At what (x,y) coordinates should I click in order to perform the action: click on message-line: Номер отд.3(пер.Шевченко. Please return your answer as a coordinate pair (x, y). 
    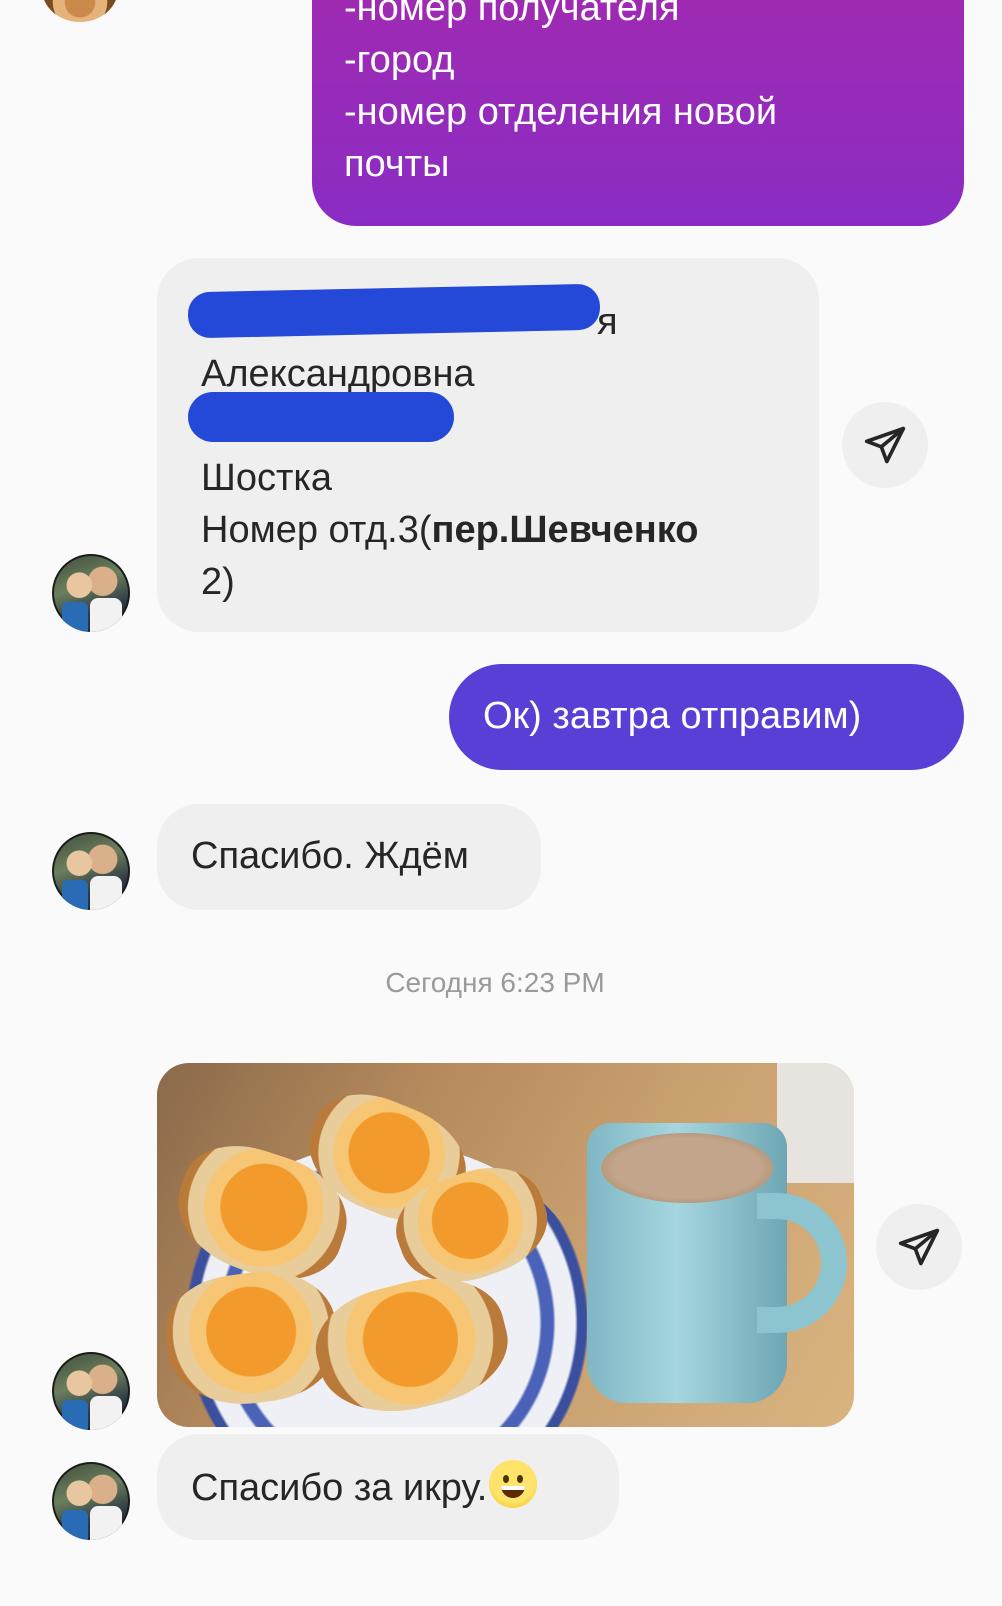
    Looking at the image, I should click on (488, 530).